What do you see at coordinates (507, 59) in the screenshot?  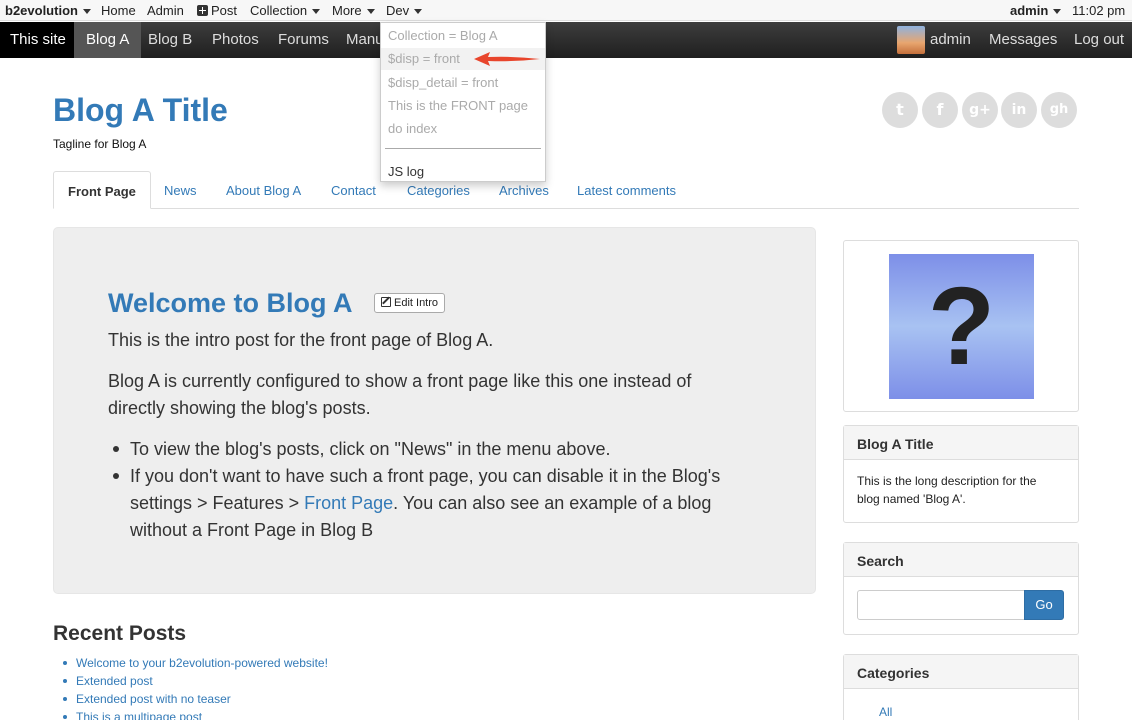 I see `annotation-arrow-icon` at bounding box center [507, 59].